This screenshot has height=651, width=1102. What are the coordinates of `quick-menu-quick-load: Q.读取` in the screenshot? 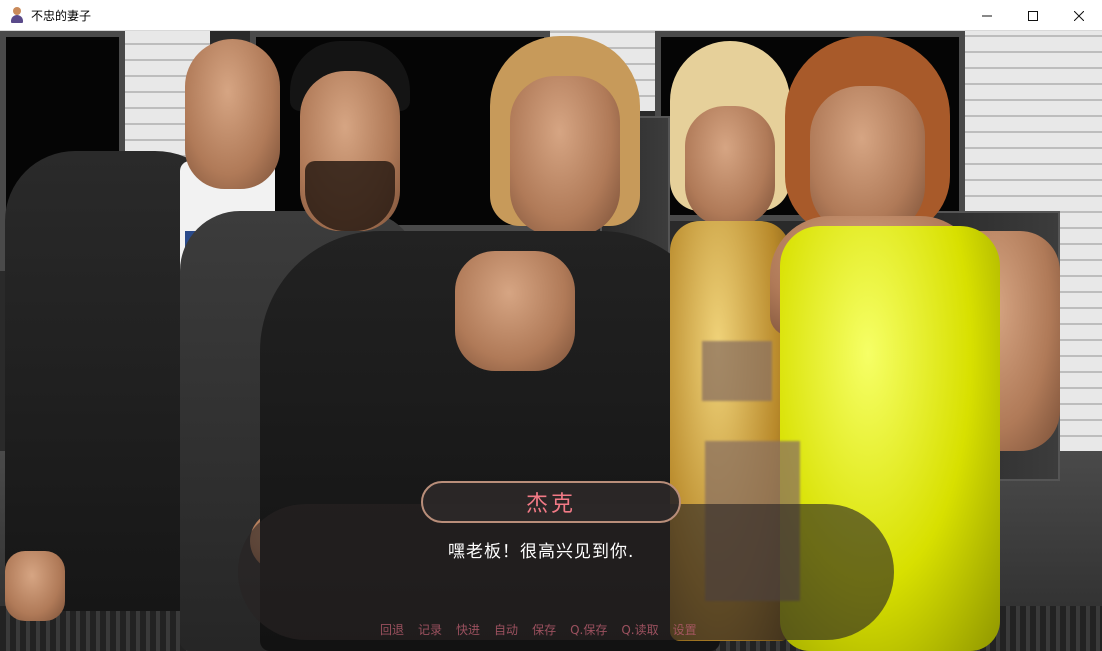 It's located at (639, 630).